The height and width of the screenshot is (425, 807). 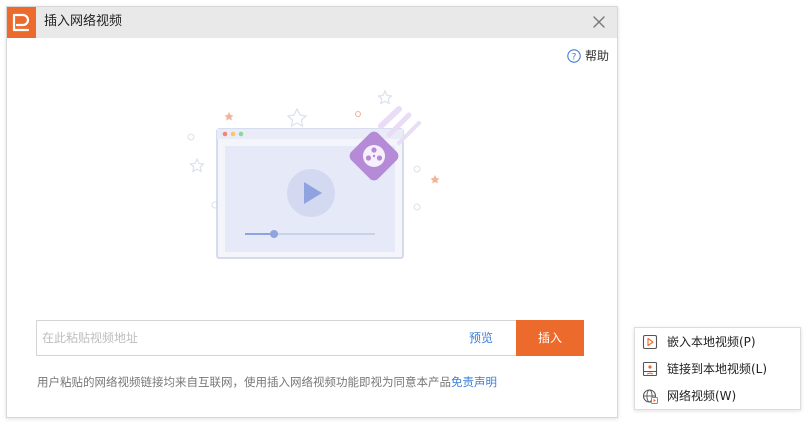 I want to click on video-url-input, so click(x=276, y=338).